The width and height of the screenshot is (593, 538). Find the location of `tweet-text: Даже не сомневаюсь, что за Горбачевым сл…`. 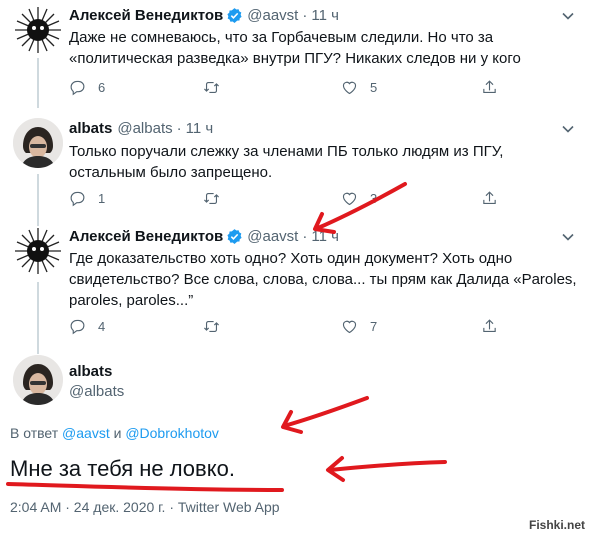

tweet-text: Даже не сомневаюсь, что за Горбачевым сл… is located at coordinates (324, 48).